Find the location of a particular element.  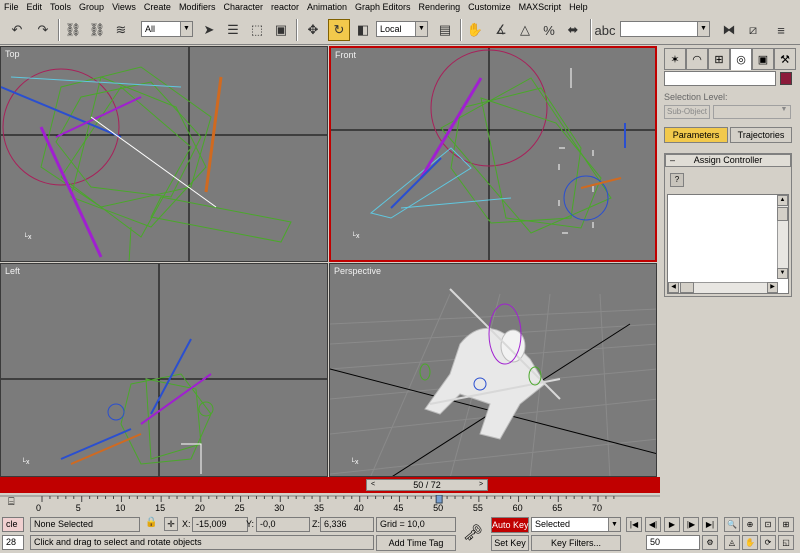

menu-graph-editors: Graph Editors is located at coordinates (383, 7).